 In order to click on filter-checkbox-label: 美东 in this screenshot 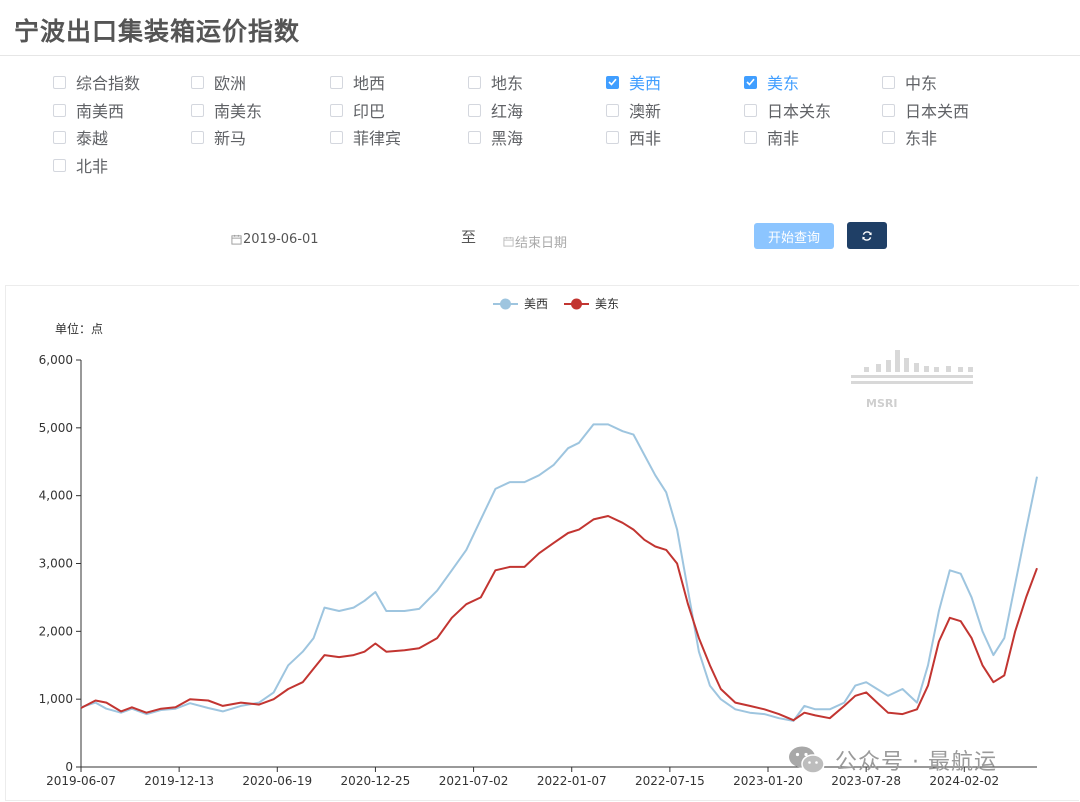, I will do `click(783, 83)`.